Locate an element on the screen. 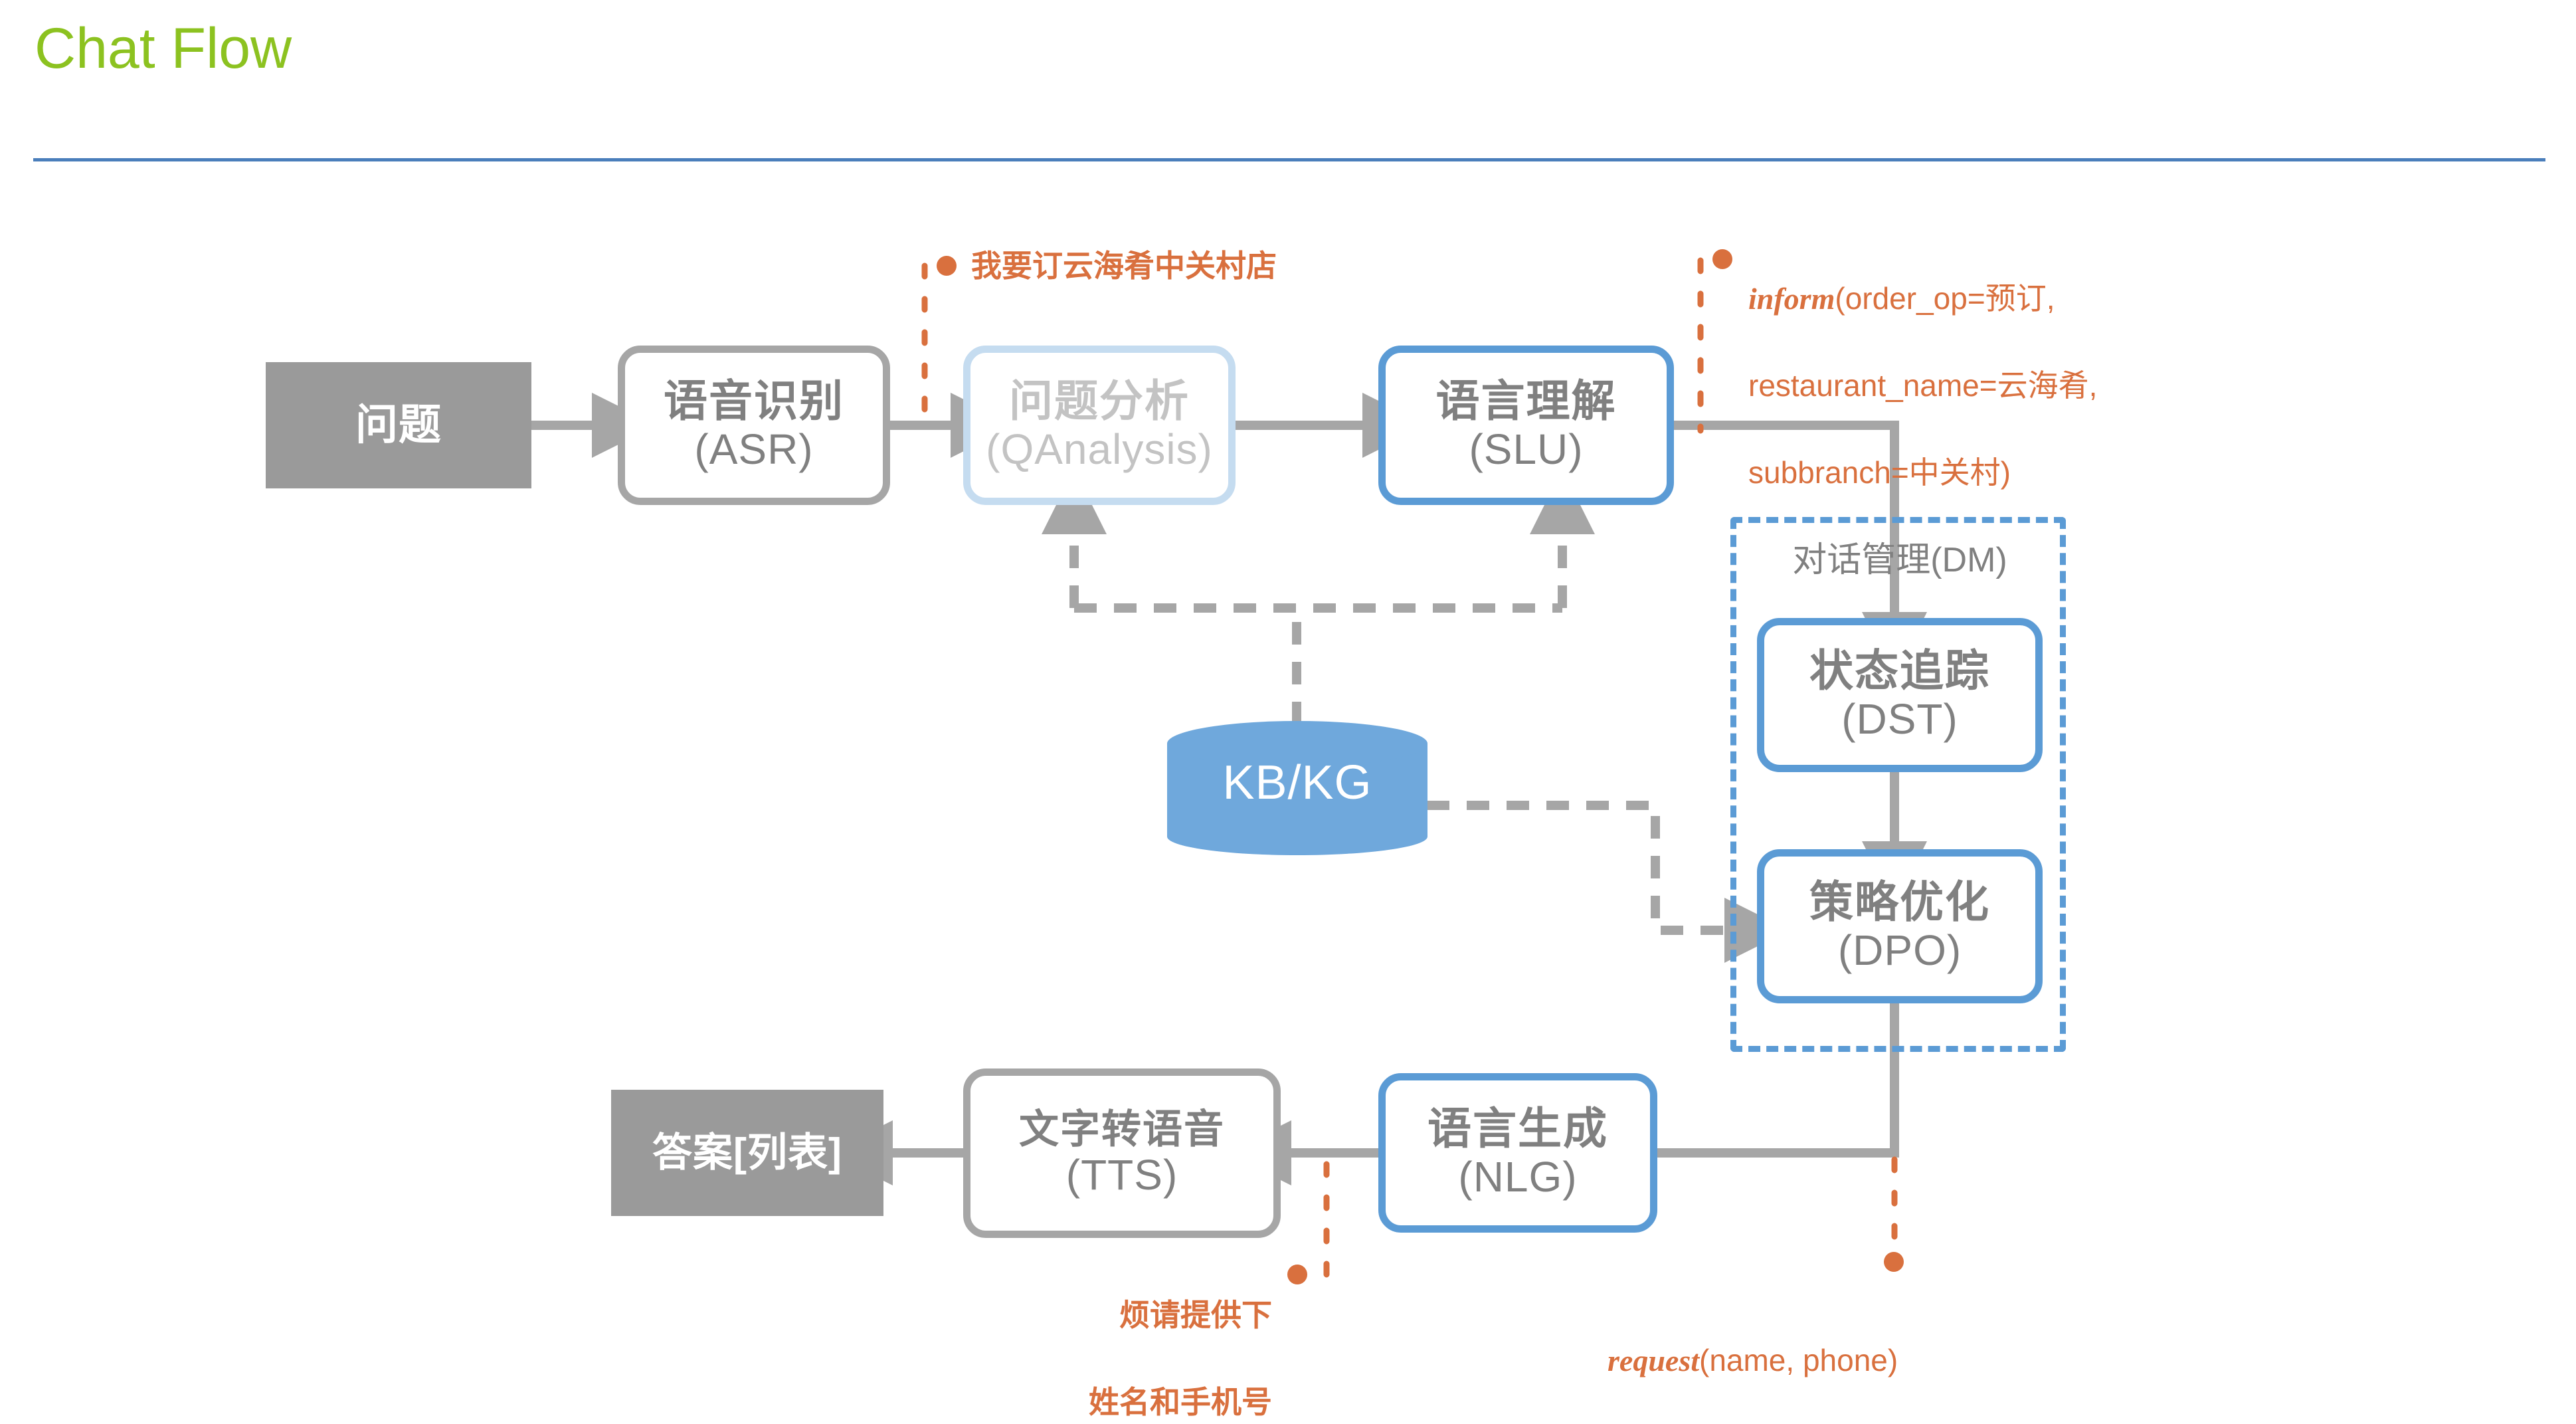 The width and height of the screenshot is (2576, 1424). group-dialog-manager-label: 对话管理(DM) is located at coordinates (1899, 560).